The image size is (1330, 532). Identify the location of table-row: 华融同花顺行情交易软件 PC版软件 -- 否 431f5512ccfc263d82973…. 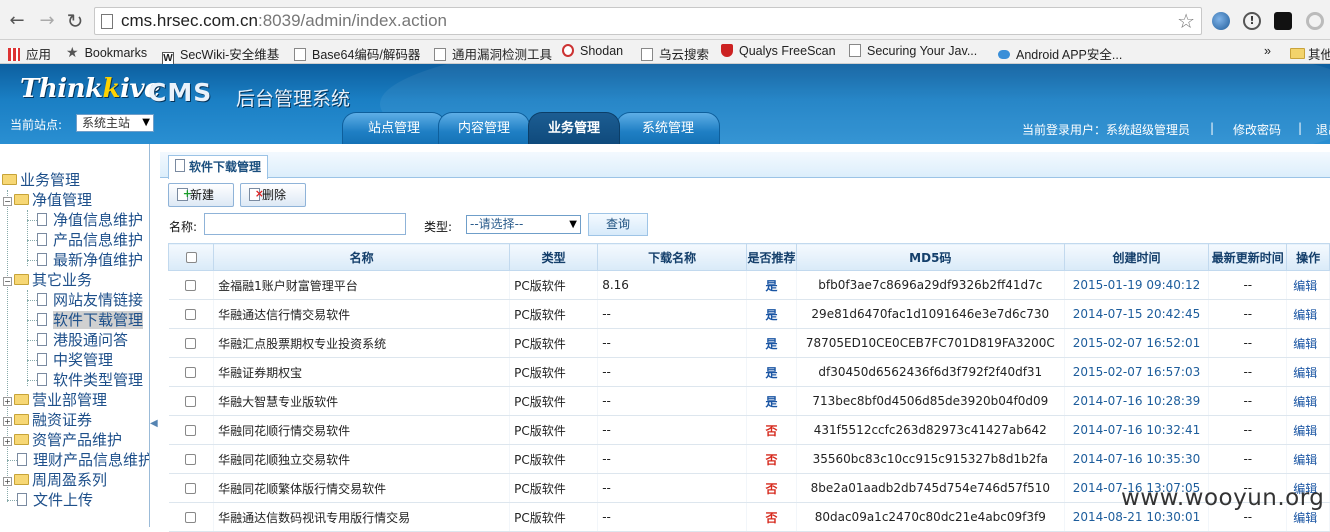
(749, 430).